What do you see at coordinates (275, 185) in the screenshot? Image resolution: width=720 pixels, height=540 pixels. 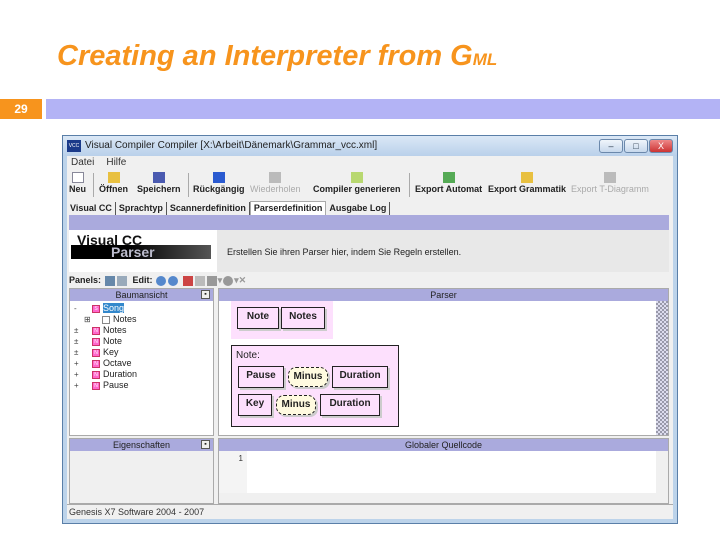 I see `redo-button: Wiederholen` at bounding box center [275, 185].